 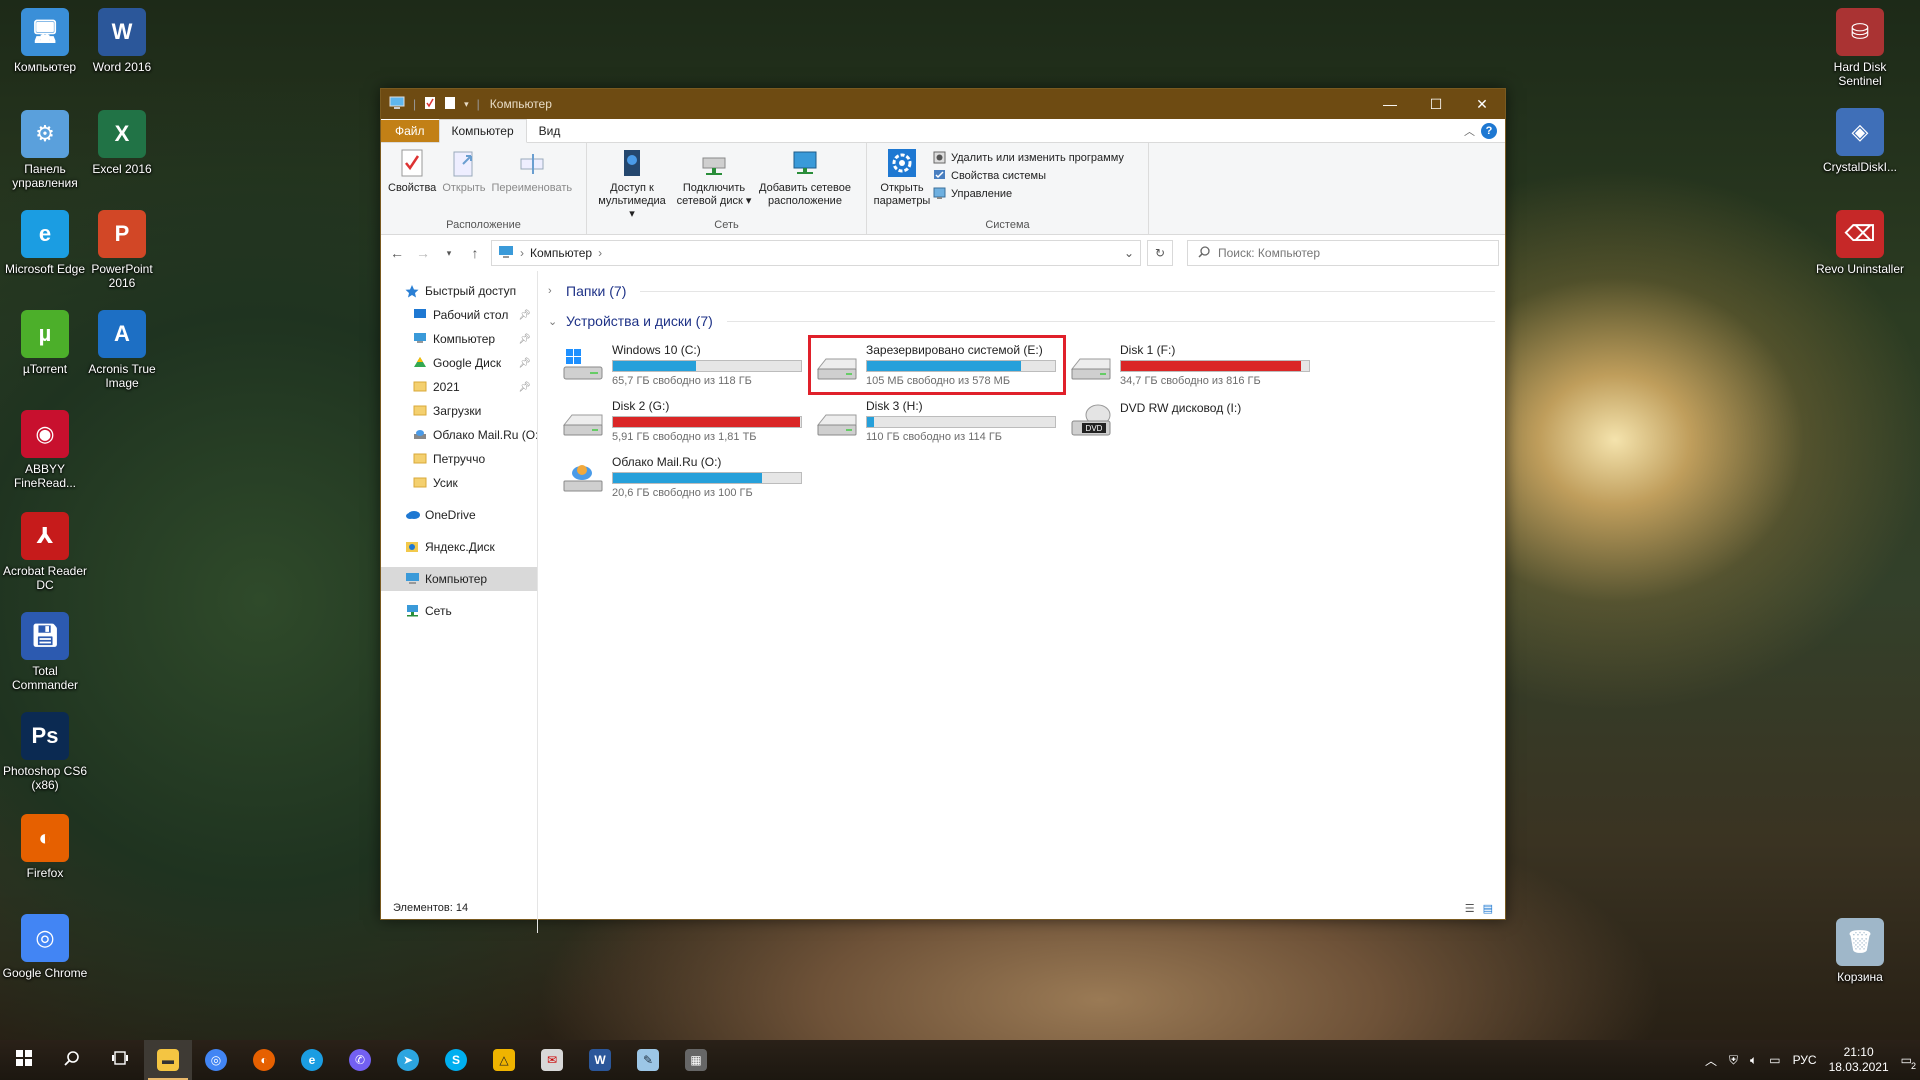 What do you see at coordinates (459, 363) in the screenshot?
I see `nav-quick-item: Google Диск 📌︎` at bounding box center [459, 363].